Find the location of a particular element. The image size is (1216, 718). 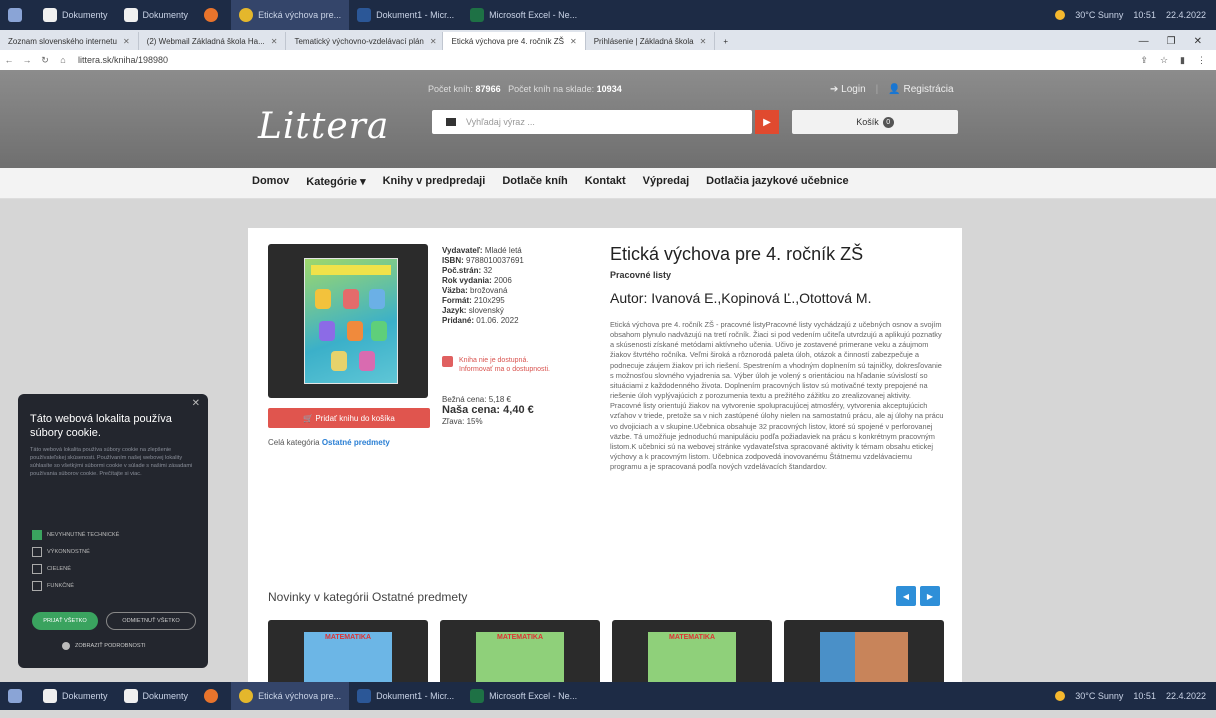

register-link: 👤 Registrácia is located at coordinates (920, 89).